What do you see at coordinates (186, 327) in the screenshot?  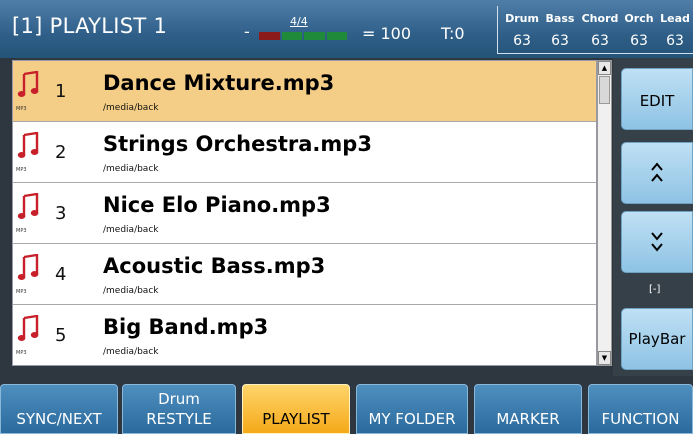 I see `track-filename: Big Band.mp3` at bounding box center [186, 327].